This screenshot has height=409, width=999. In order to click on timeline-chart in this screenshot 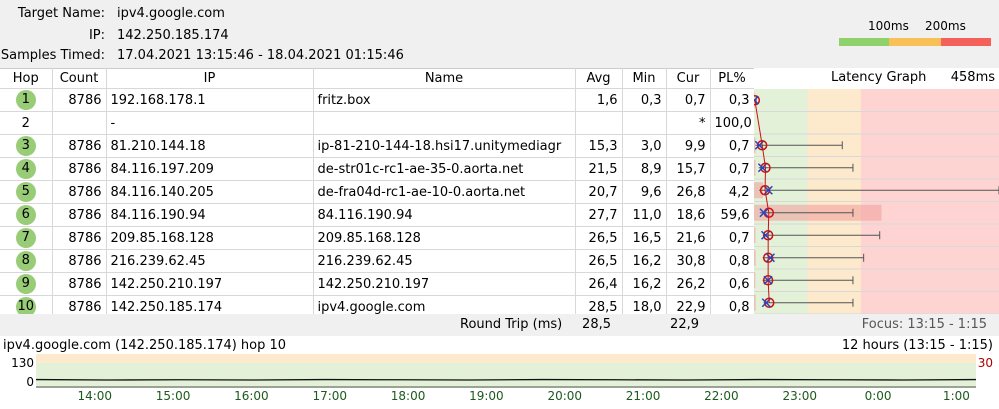, I will do `click(506, 371)`.